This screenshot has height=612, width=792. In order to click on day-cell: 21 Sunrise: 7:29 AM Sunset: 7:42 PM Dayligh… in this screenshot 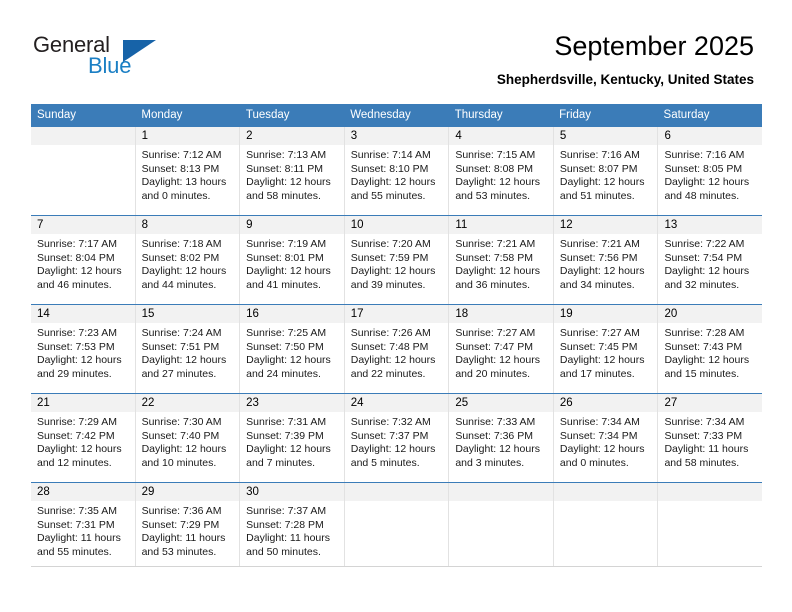, I will do `click(83, 438)`.